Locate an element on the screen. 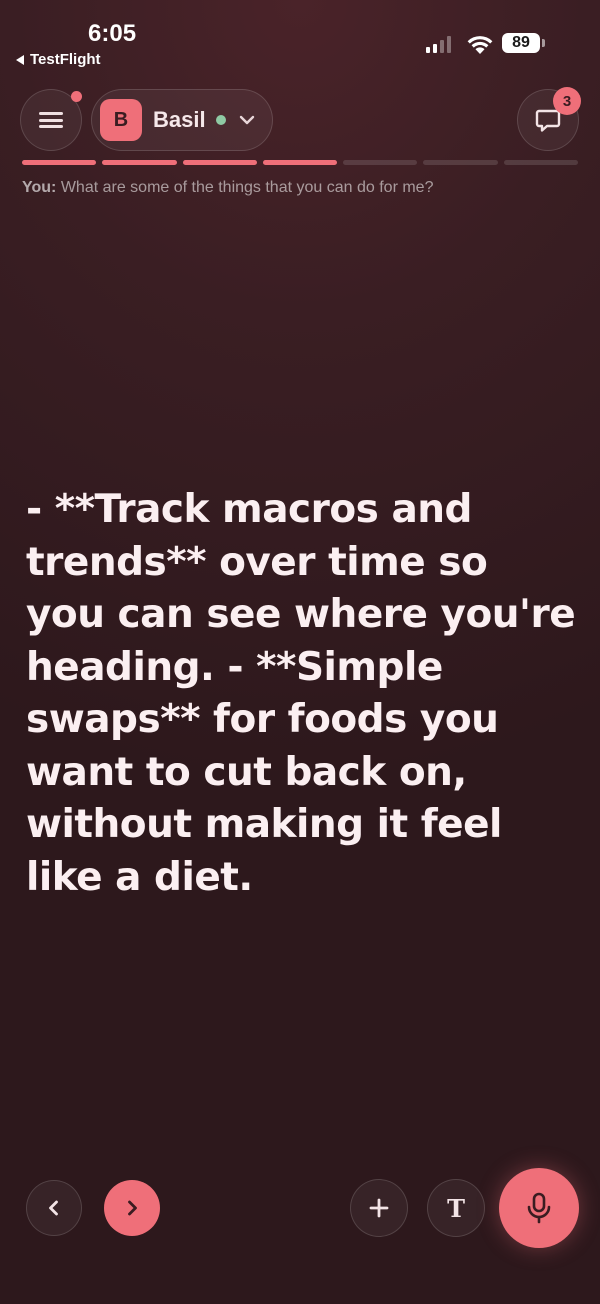 The width and height of the screenshot is (600, 1304). previous-button is located at coordinates (54, 1208).